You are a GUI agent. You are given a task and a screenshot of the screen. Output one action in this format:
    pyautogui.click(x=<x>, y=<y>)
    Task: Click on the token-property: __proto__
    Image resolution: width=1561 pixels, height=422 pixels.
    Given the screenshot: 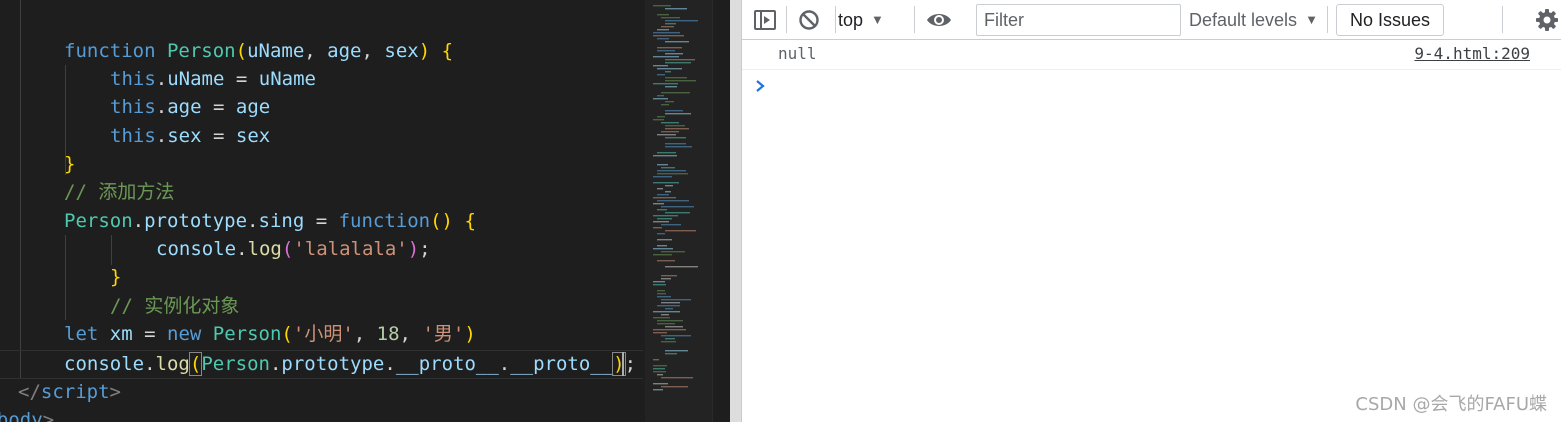 What is the action you would take?
    pyautogui.click(x=447, y=364)
    